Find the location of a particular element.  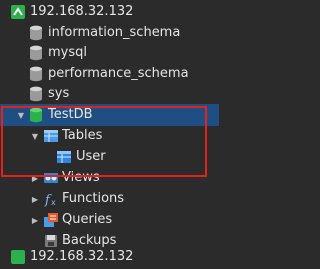

tree-item-db-testdb: ▼ TestDB is located at coordinates (109, 115).